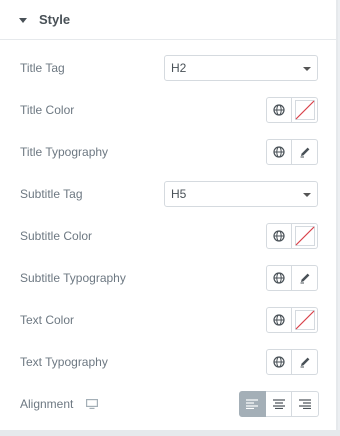  What do you see at coordinates (47, 404) in the screenshot?
I see `alignment-label-text: Alignment` at bounding box center [47, 404].